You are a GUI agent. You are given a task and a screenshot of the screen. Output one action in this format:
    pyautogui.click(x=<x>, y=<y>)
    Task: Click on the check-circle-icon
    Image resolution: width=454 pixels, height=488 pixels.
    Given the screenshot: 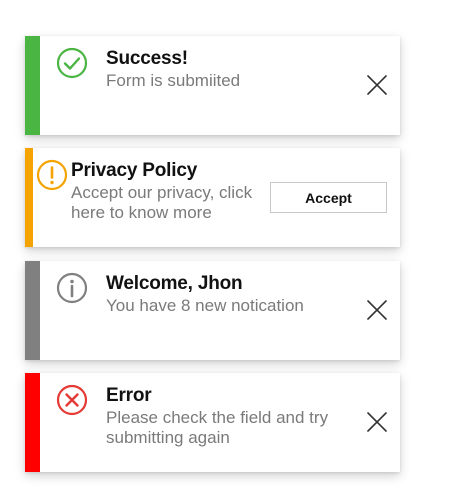 What is the action you would take?
    pyautogui.click(x=72, y=63)
    